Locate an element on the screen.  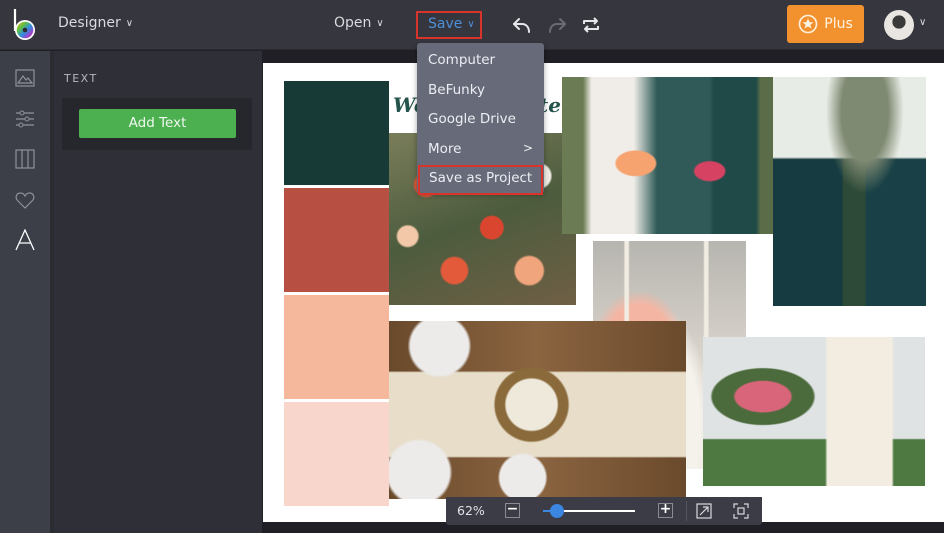
plus-icon: + is located at coordinates (665, 509).